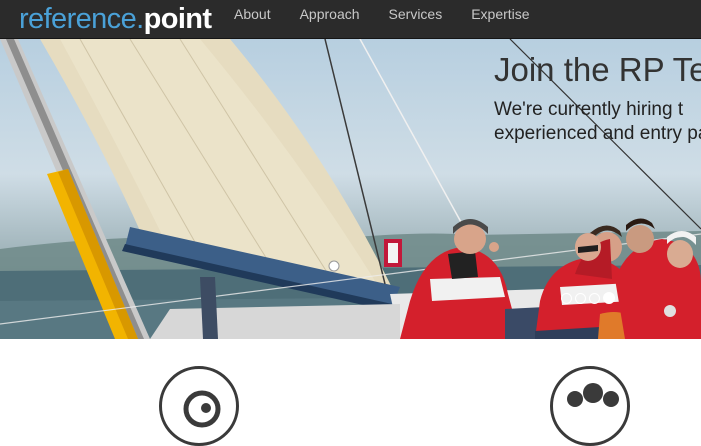 The image size is (701, 446). I want to click on nav-link-approach: Approach, so click(330, 14).